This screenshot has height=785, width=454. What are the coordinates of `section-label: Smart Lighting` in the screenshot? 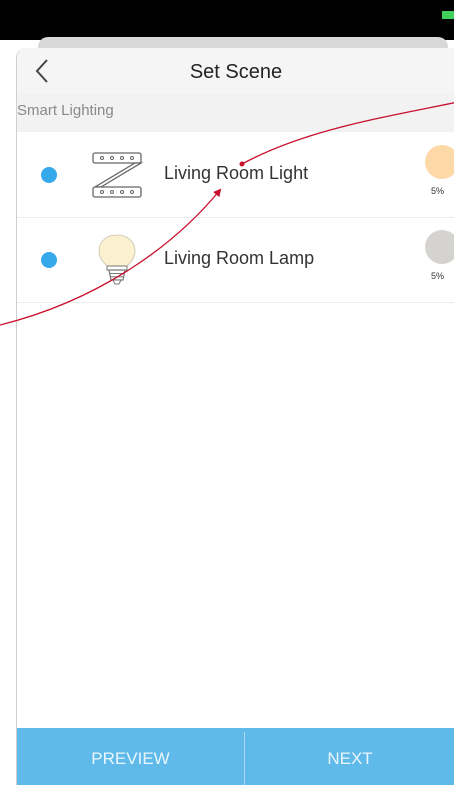 It's located at (65, 110).